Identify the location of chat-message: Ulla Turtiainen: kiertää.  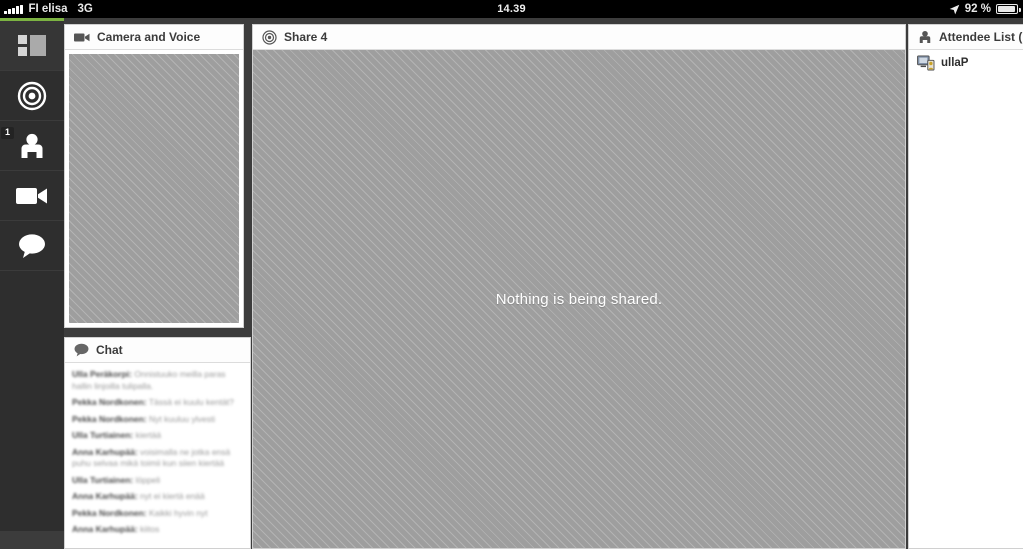
(157, 436).